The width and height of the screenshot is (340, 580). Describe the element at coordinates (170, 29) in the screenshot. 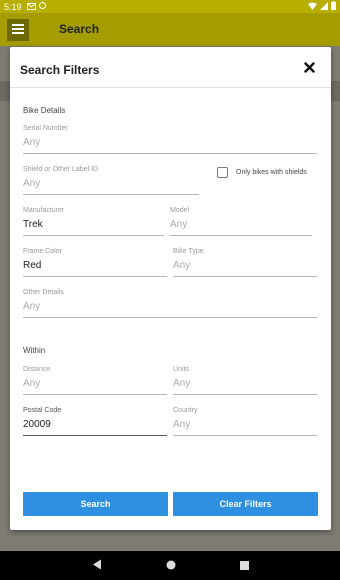

I see `app-bar: Search` at that location.